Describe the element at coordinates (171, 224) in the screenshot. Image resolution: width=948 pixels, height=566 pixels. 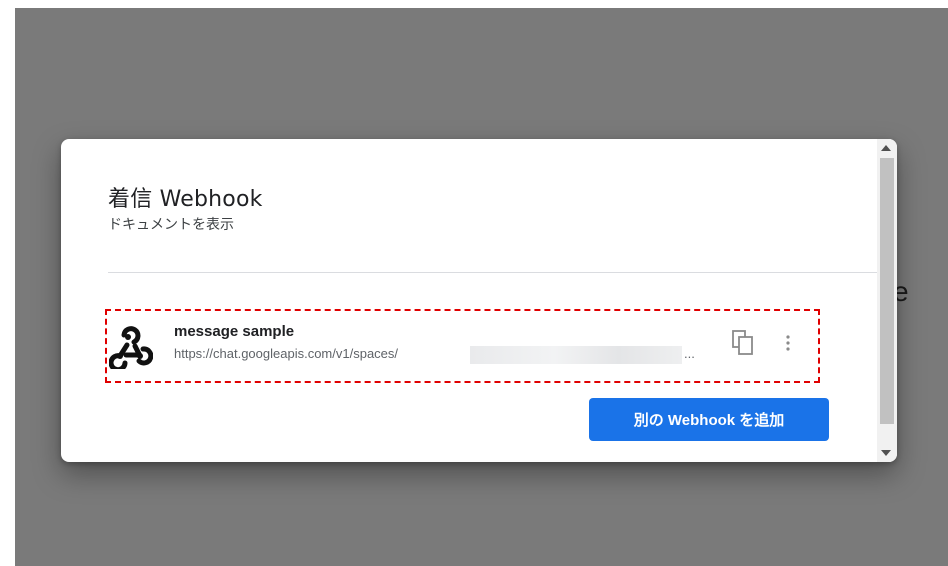
I see `view-documentation-link: ドキュメントを表示` at that location.